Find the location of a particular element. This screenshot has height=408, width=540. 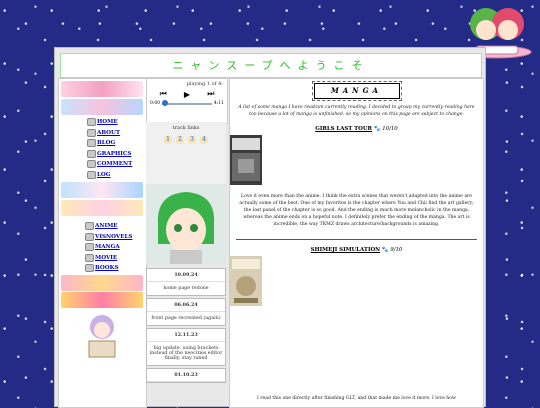

track-link-2: 2 is located at coordinates (180, 140).